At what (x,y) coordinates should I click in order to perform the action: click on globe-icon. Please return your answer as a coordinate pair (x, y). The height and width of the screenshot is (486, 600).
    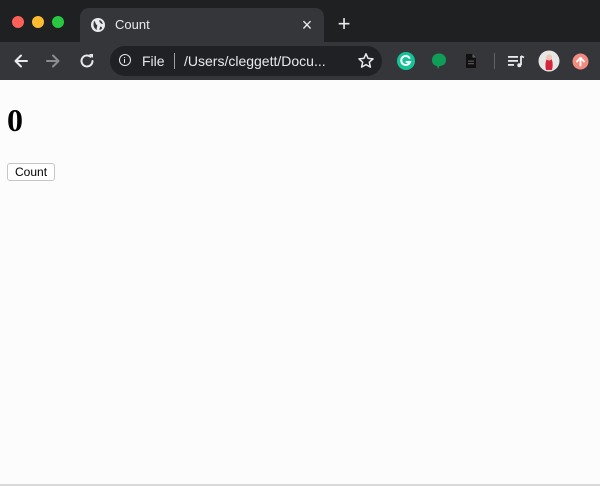
    Looking at the image, I should click on (98, 25).